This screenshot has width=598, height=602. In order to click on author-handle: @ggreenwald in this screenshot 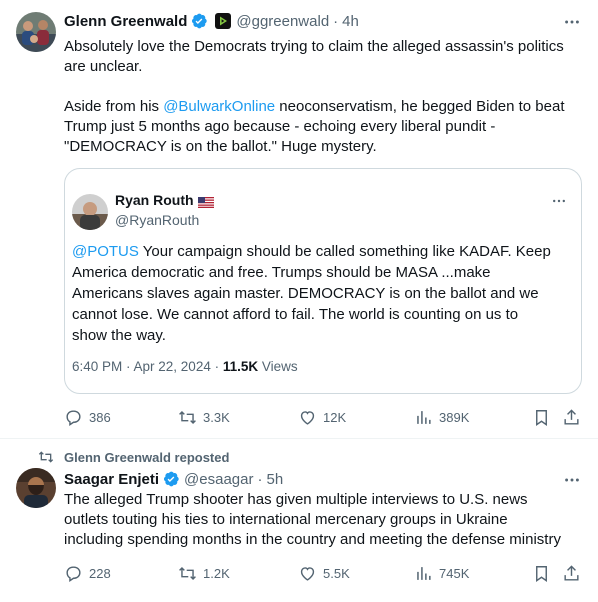, I will do `click(282, 21)`.